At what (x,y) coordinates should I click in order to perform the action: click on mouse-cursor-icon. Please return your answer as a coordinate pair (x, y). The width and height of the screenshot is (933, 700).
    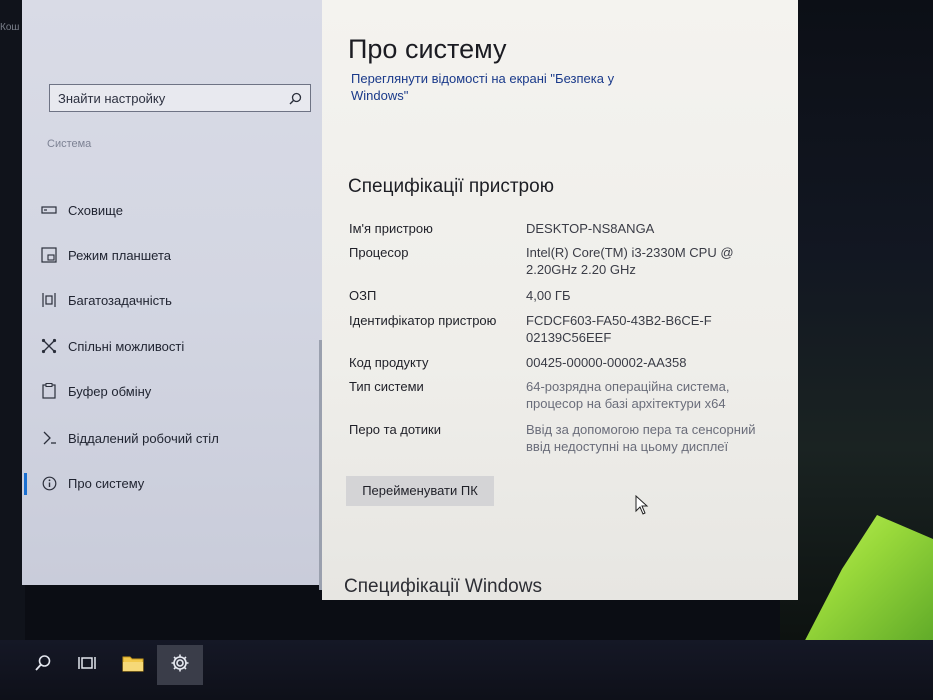
    Looking at the image, I should click on (642, 505).